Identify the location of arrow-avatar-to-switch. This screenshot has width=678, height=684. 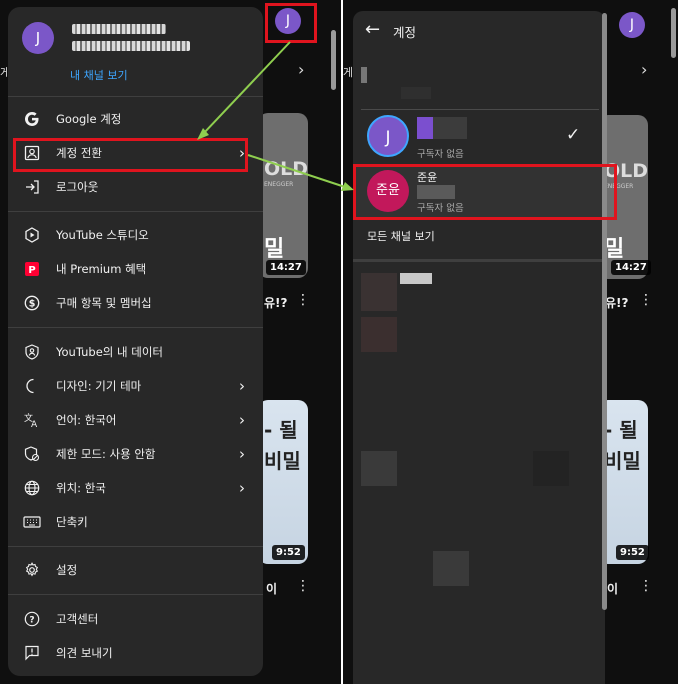
(246, 88).